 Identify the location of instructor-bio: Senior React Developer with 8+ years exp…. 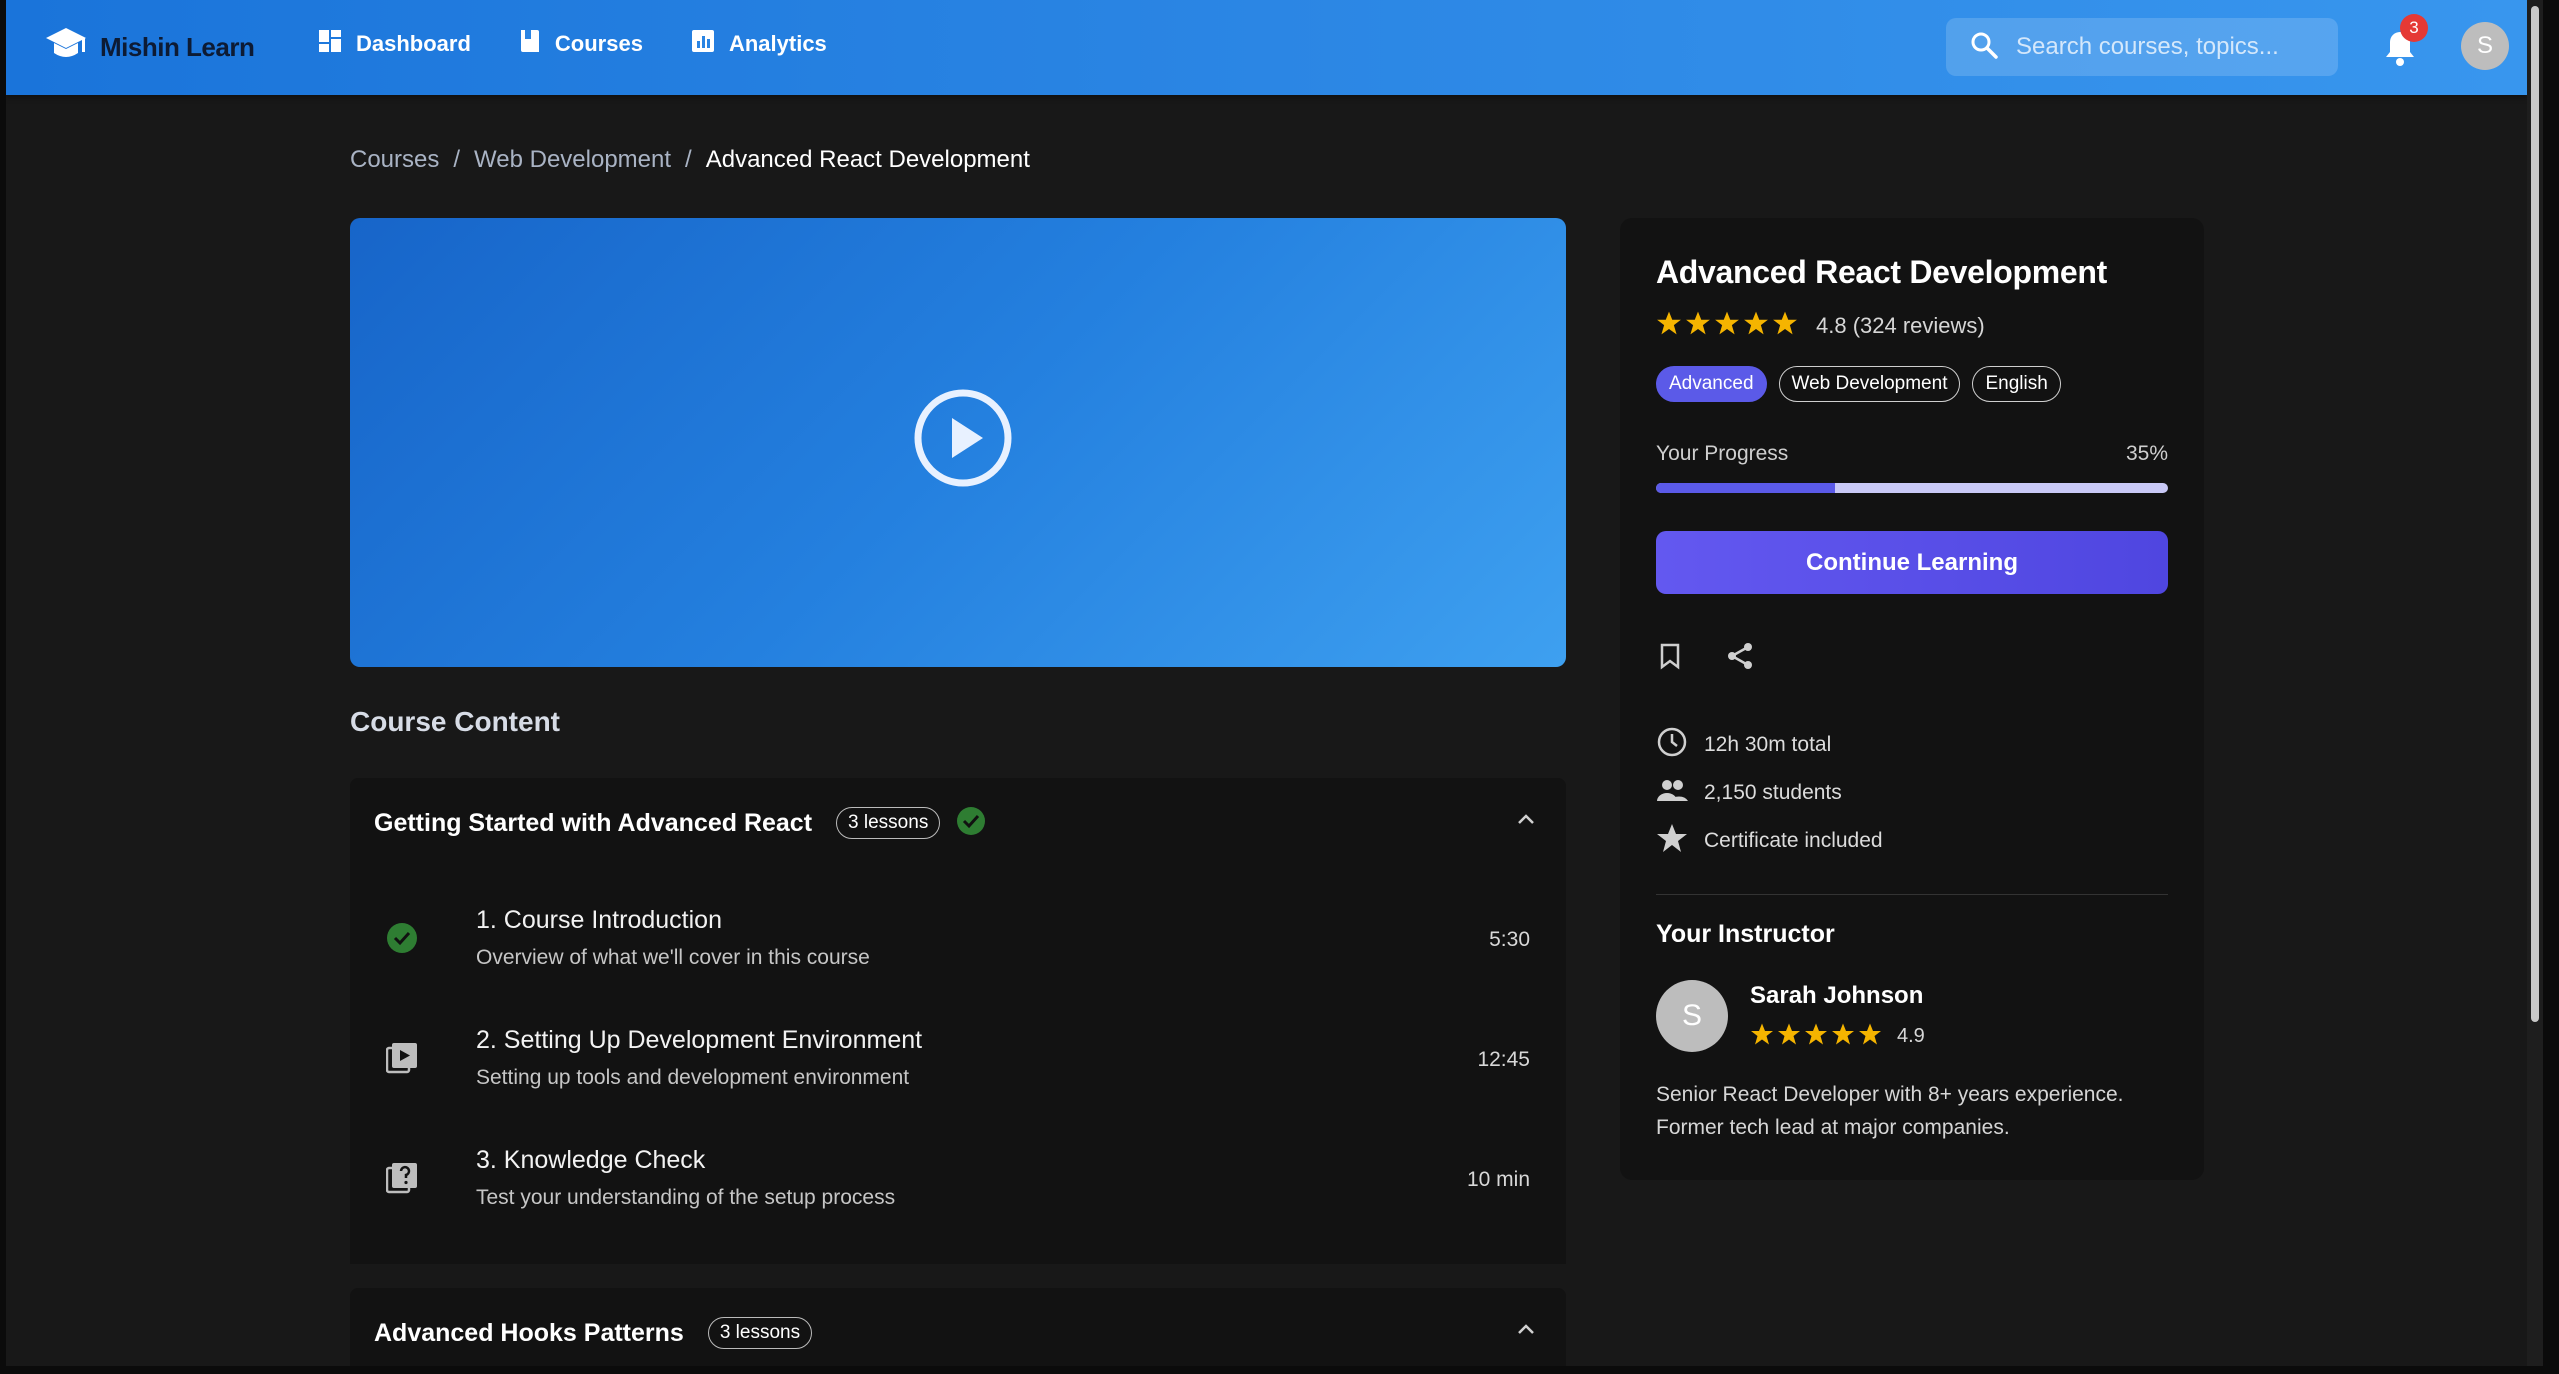
(1890, 1111).